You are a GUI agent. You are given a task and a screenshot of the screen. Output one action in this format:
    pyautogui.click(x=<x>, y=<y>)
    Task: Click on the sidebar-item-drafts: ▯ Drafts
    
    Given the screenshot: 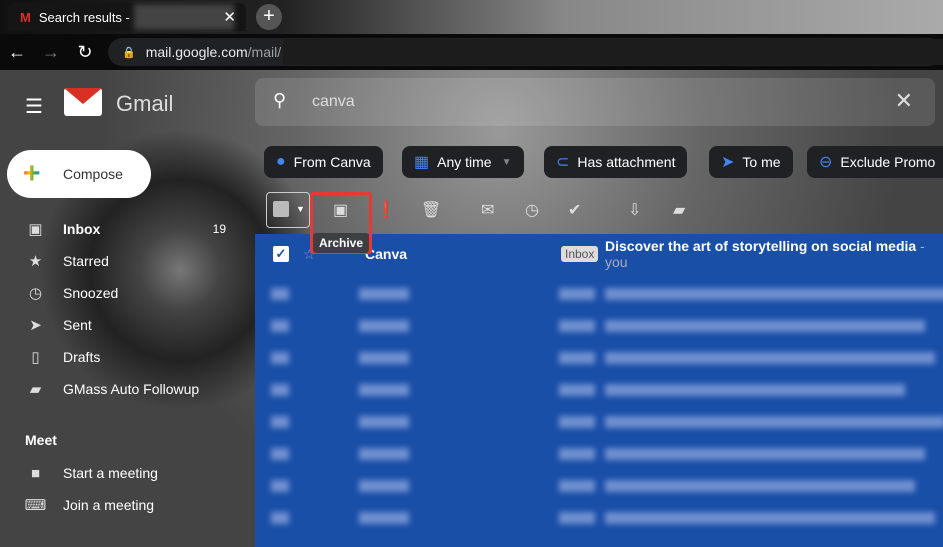 What is the action you would take?
    pyautogui.click(x=125, y=357)
    